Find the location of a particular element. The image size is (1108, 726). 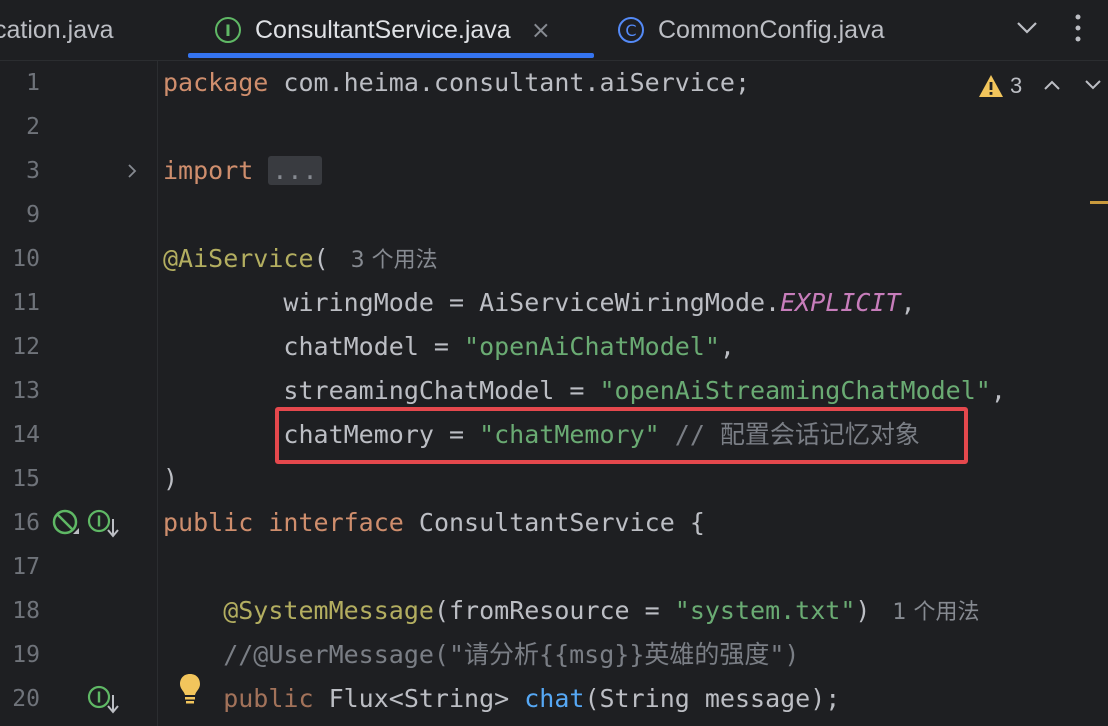

string-literal: "openAiStreamingChatModel" is located at coordinates (795, 390).